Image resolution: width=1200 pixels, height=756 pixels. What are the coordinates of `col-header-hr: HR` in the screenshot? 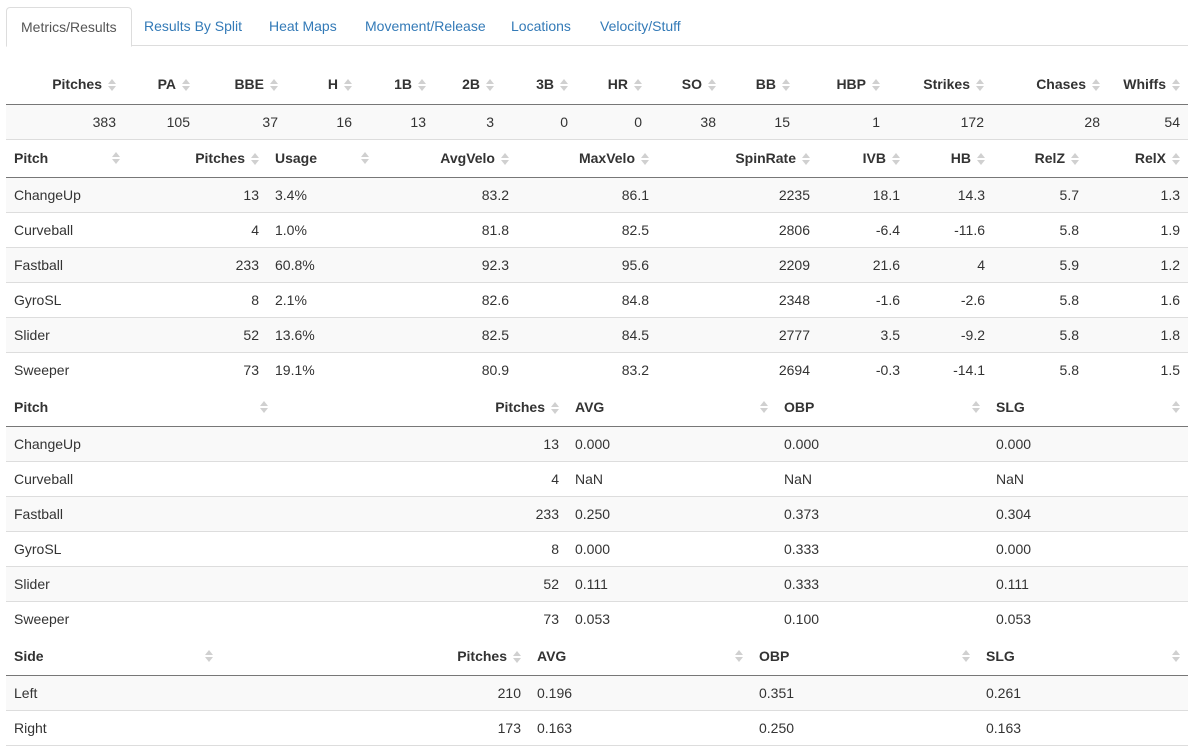 It's located at (613, 84).